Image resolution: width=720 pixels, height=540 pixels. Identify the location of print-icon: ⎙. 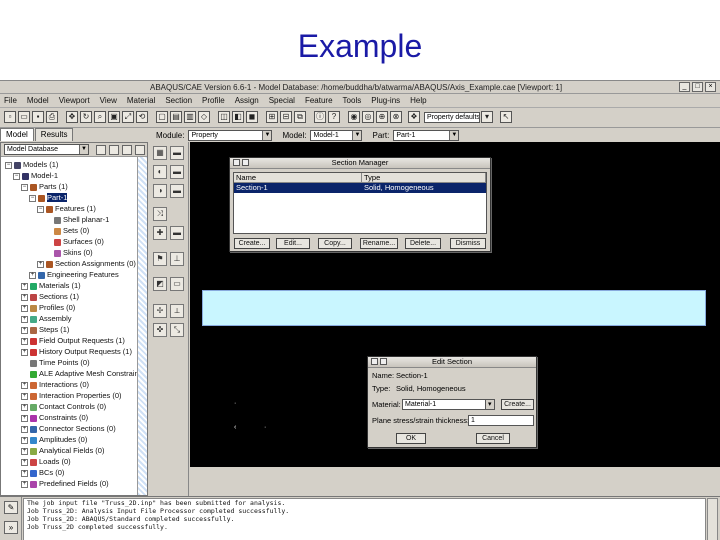
(52, 117).